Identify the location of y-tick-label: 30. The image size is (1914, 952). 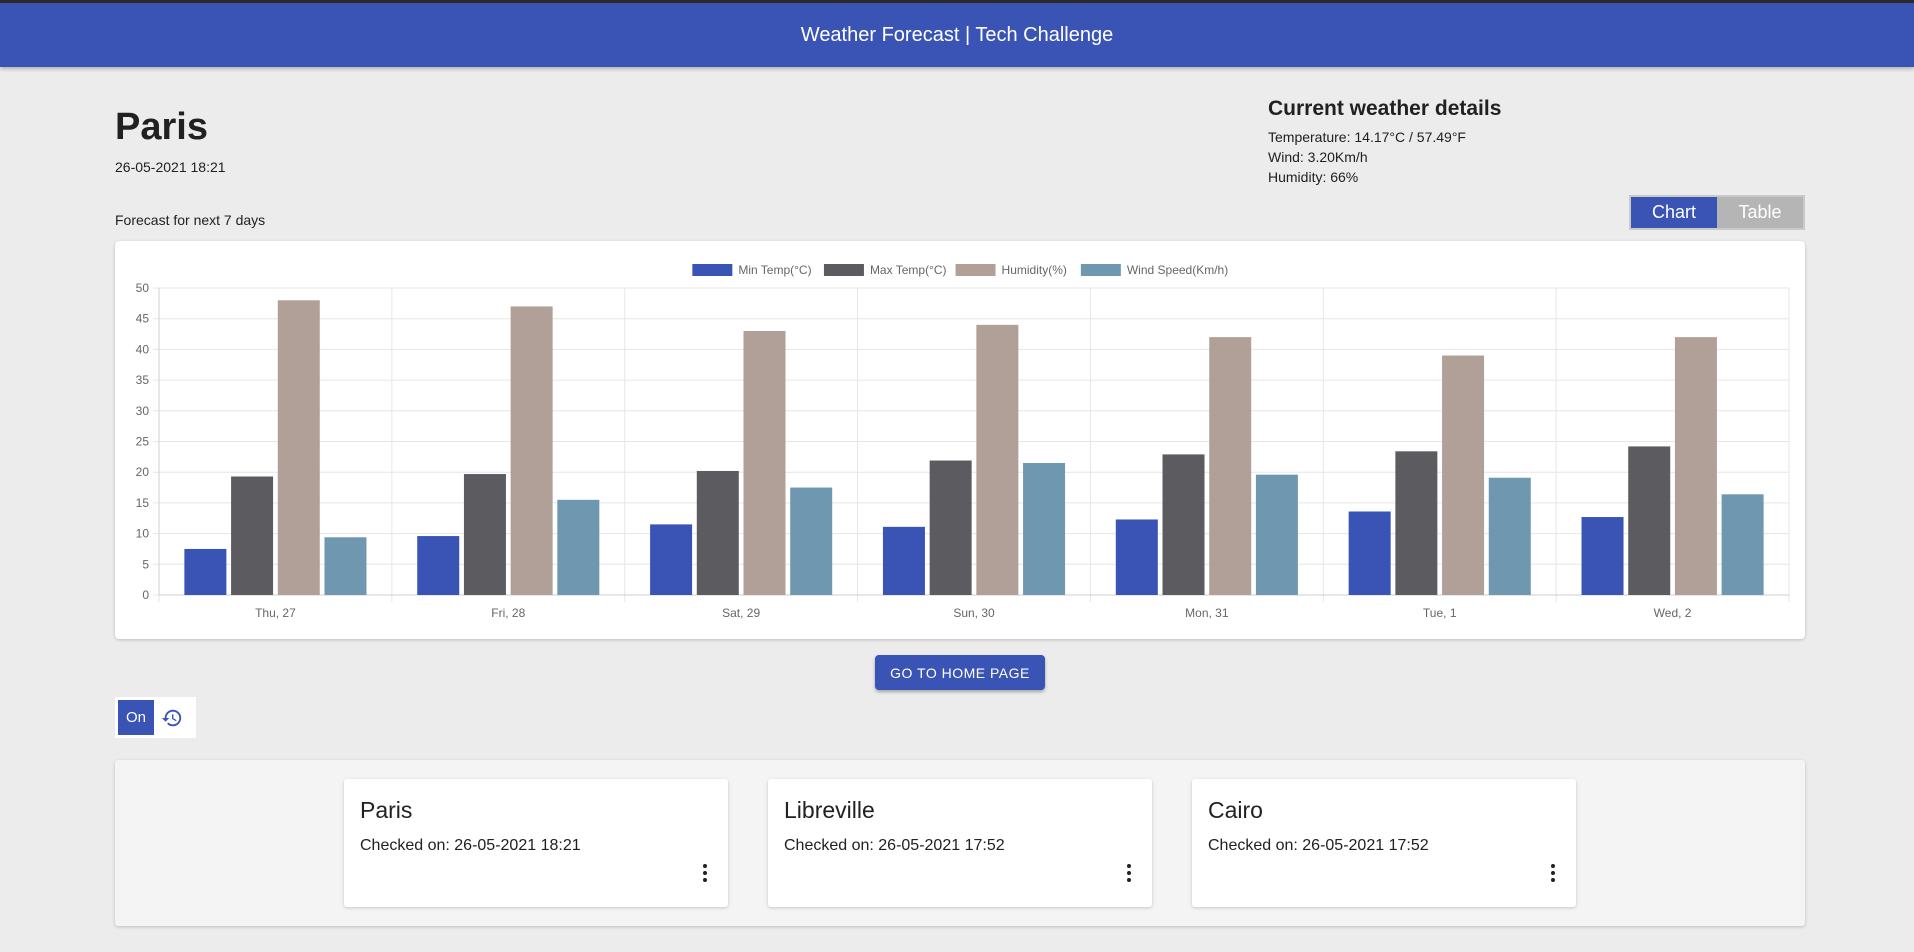
(143, 411).